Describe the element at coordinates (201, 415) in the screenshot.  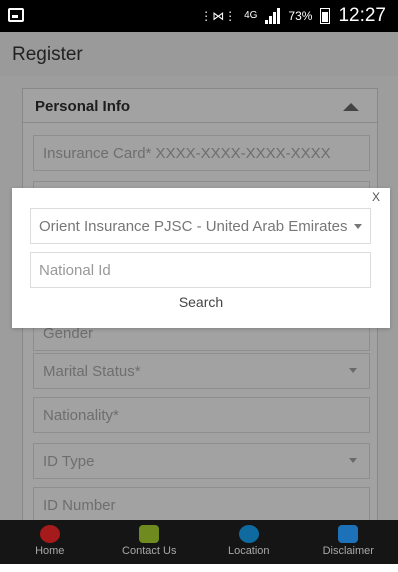
I see `nationality-field: Nationality*` at that location.